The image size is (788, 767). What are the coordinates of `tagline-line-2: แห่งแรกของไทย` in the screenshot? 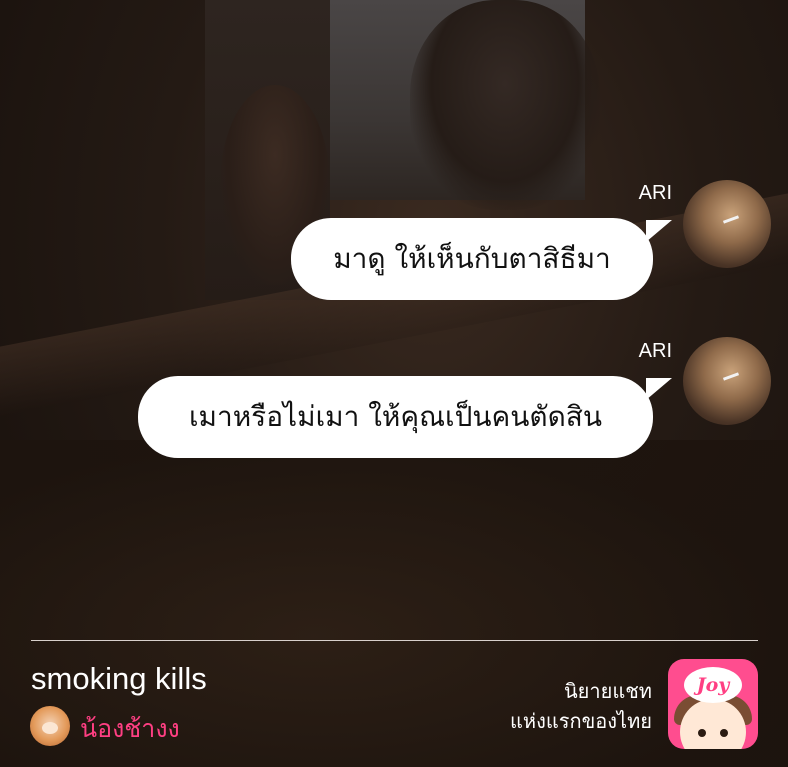 It's located at (581, 721).